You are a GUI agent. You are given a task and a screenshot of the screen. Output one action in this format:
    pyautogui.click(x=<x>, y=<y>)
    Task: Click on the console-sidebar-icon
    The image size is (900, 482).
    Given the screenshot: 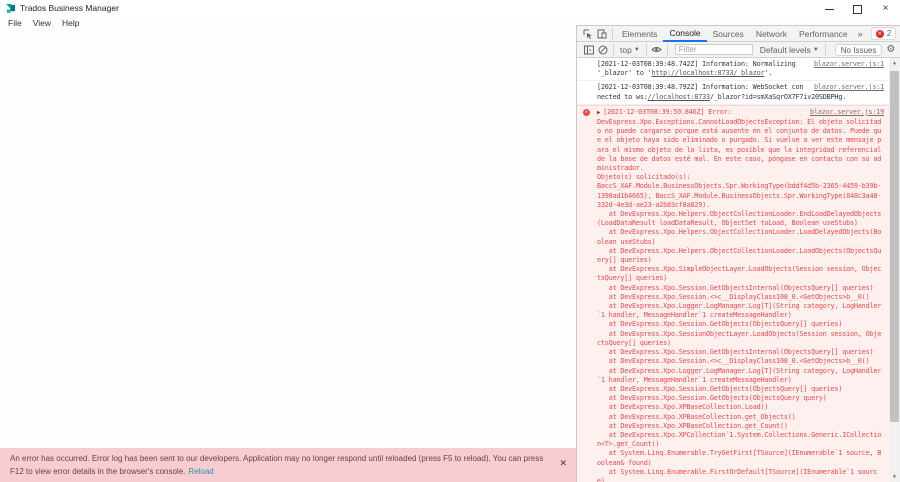 What is the action you would take?
    pyautogui.click(x=589, y=50)
    